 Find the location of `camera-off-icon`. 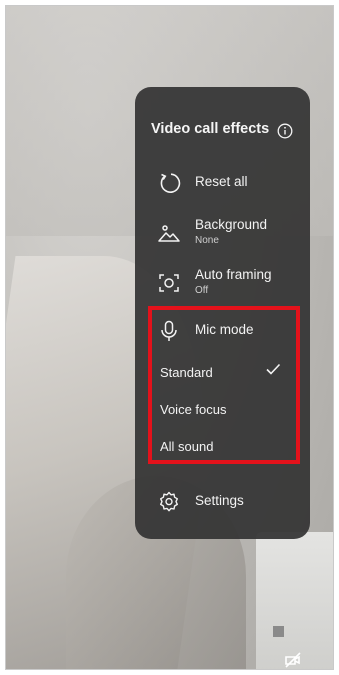

camera-off-icon is located at coordinates (293, 660).